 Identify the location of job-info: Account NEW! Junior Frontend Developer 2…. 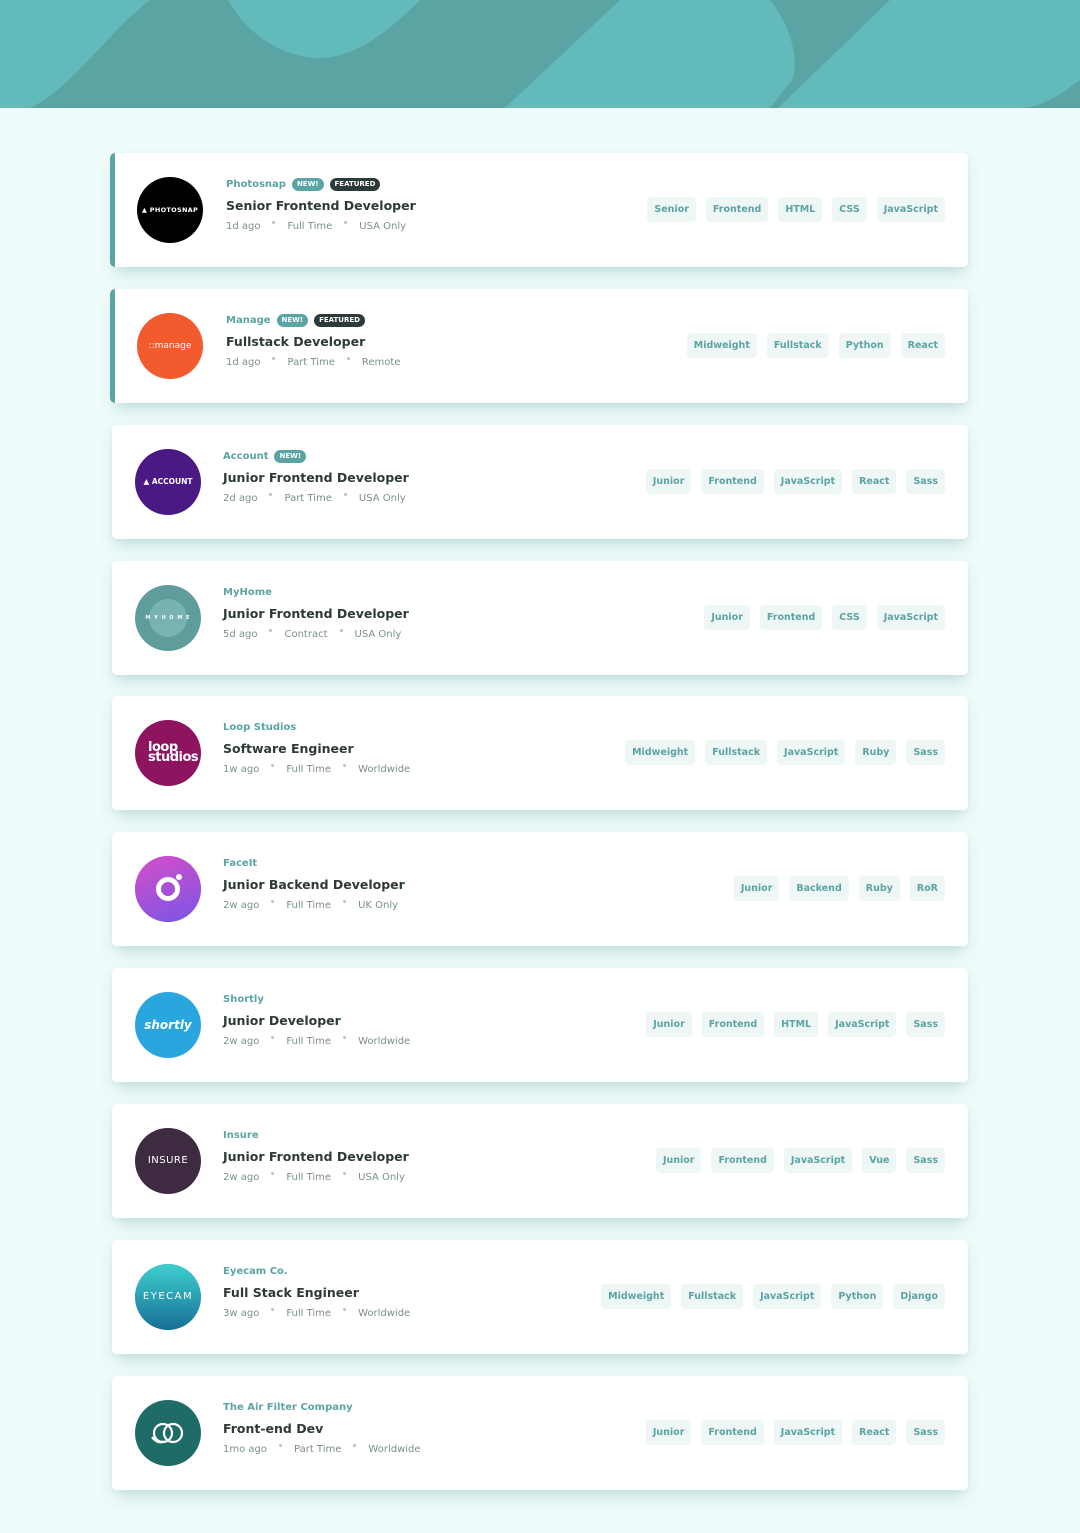
(316, 476).